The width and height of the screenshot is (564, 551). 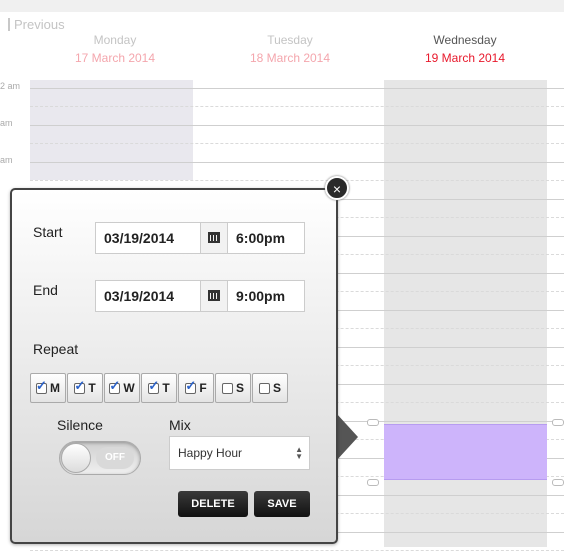 What do you see at coordinates (36, 24) in the screenshot?
I see `previous-link: Previous` at bounding box center [36, 24].